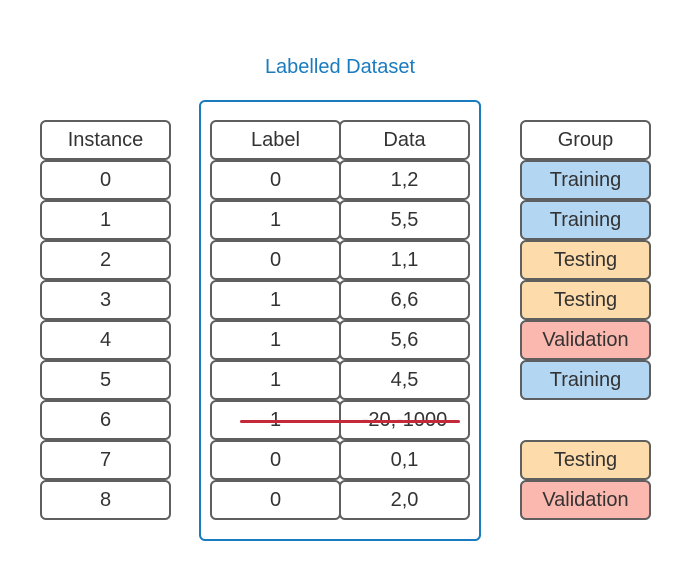 Image resolution: width=690 pixels, height=580 pixels. What do you see at coordinates (105, 180) in the screenshot?
I see `instance-cell: 0` at bounding box center [105, 180].